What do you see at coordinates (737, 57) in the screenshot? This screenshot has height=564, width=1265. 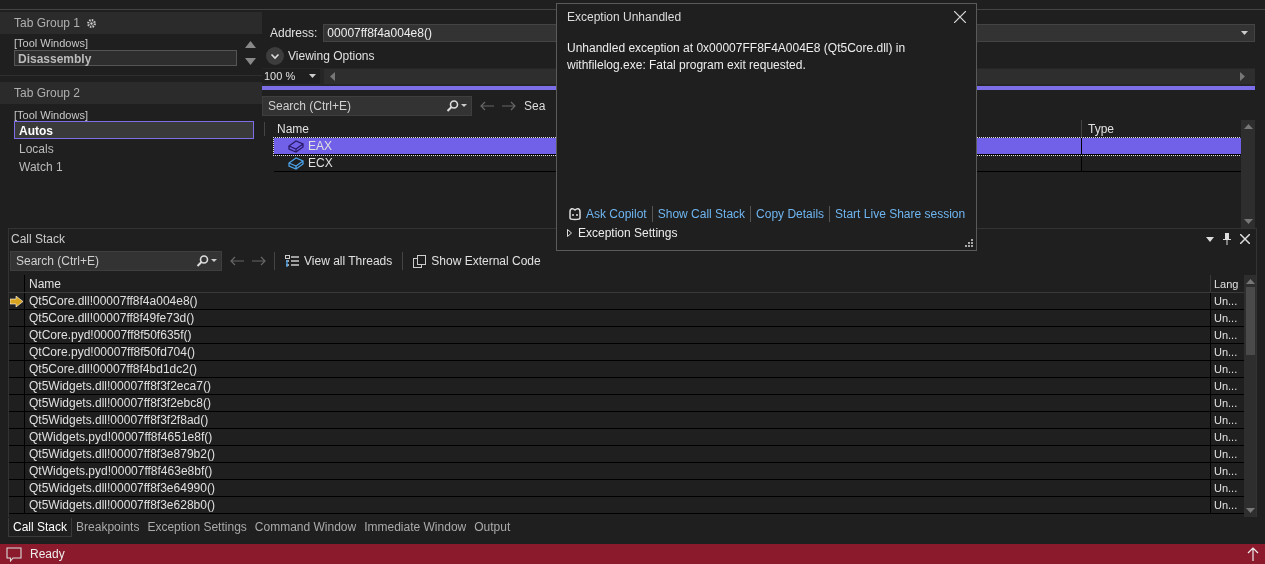 I see `exception-message: Unhandled exception at 0x00007FF8F4A004E8 (Qt5Core.dll) in withfilelog.exe: Fatal program exit requested.` at bounding box center [737, 57].